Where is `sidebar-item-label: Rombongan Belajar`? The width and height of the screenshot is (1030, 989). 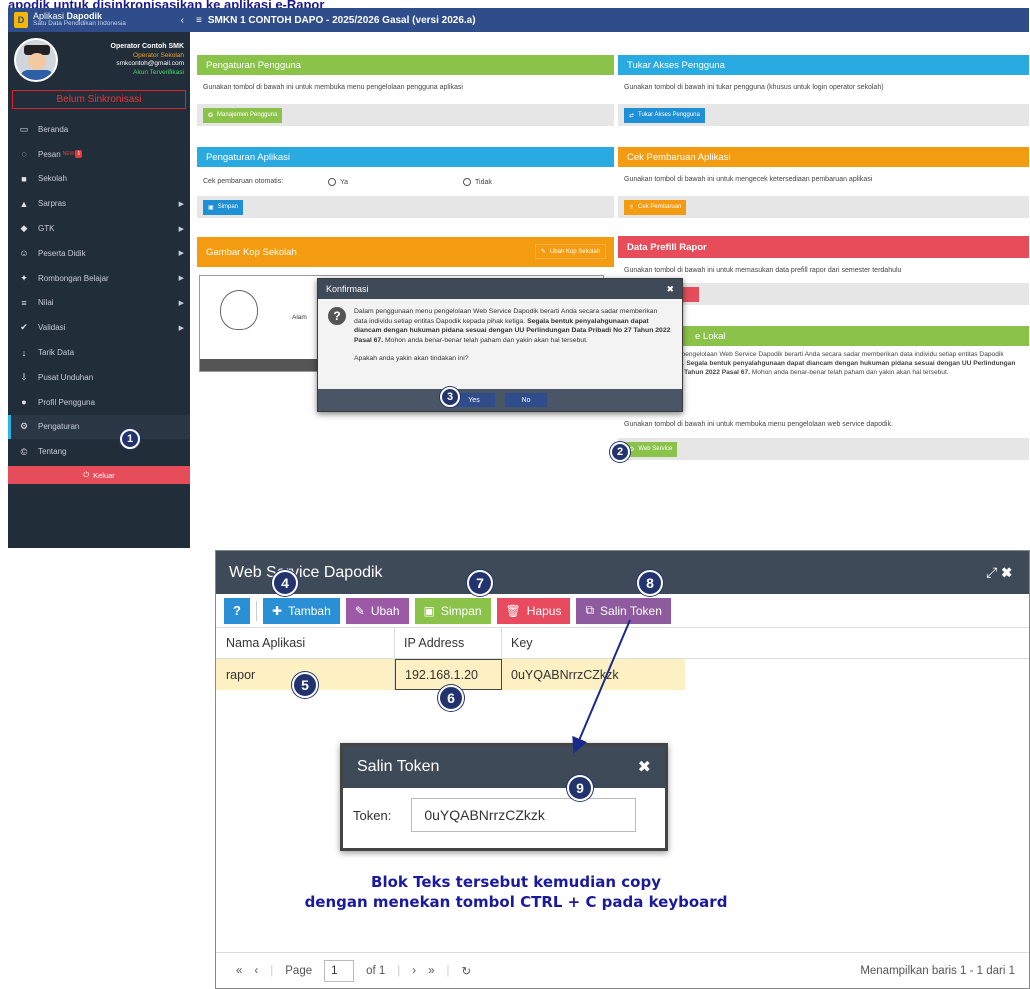 sidebar-item-label: Rombongan Belajar is located at coordinates (73, 278).